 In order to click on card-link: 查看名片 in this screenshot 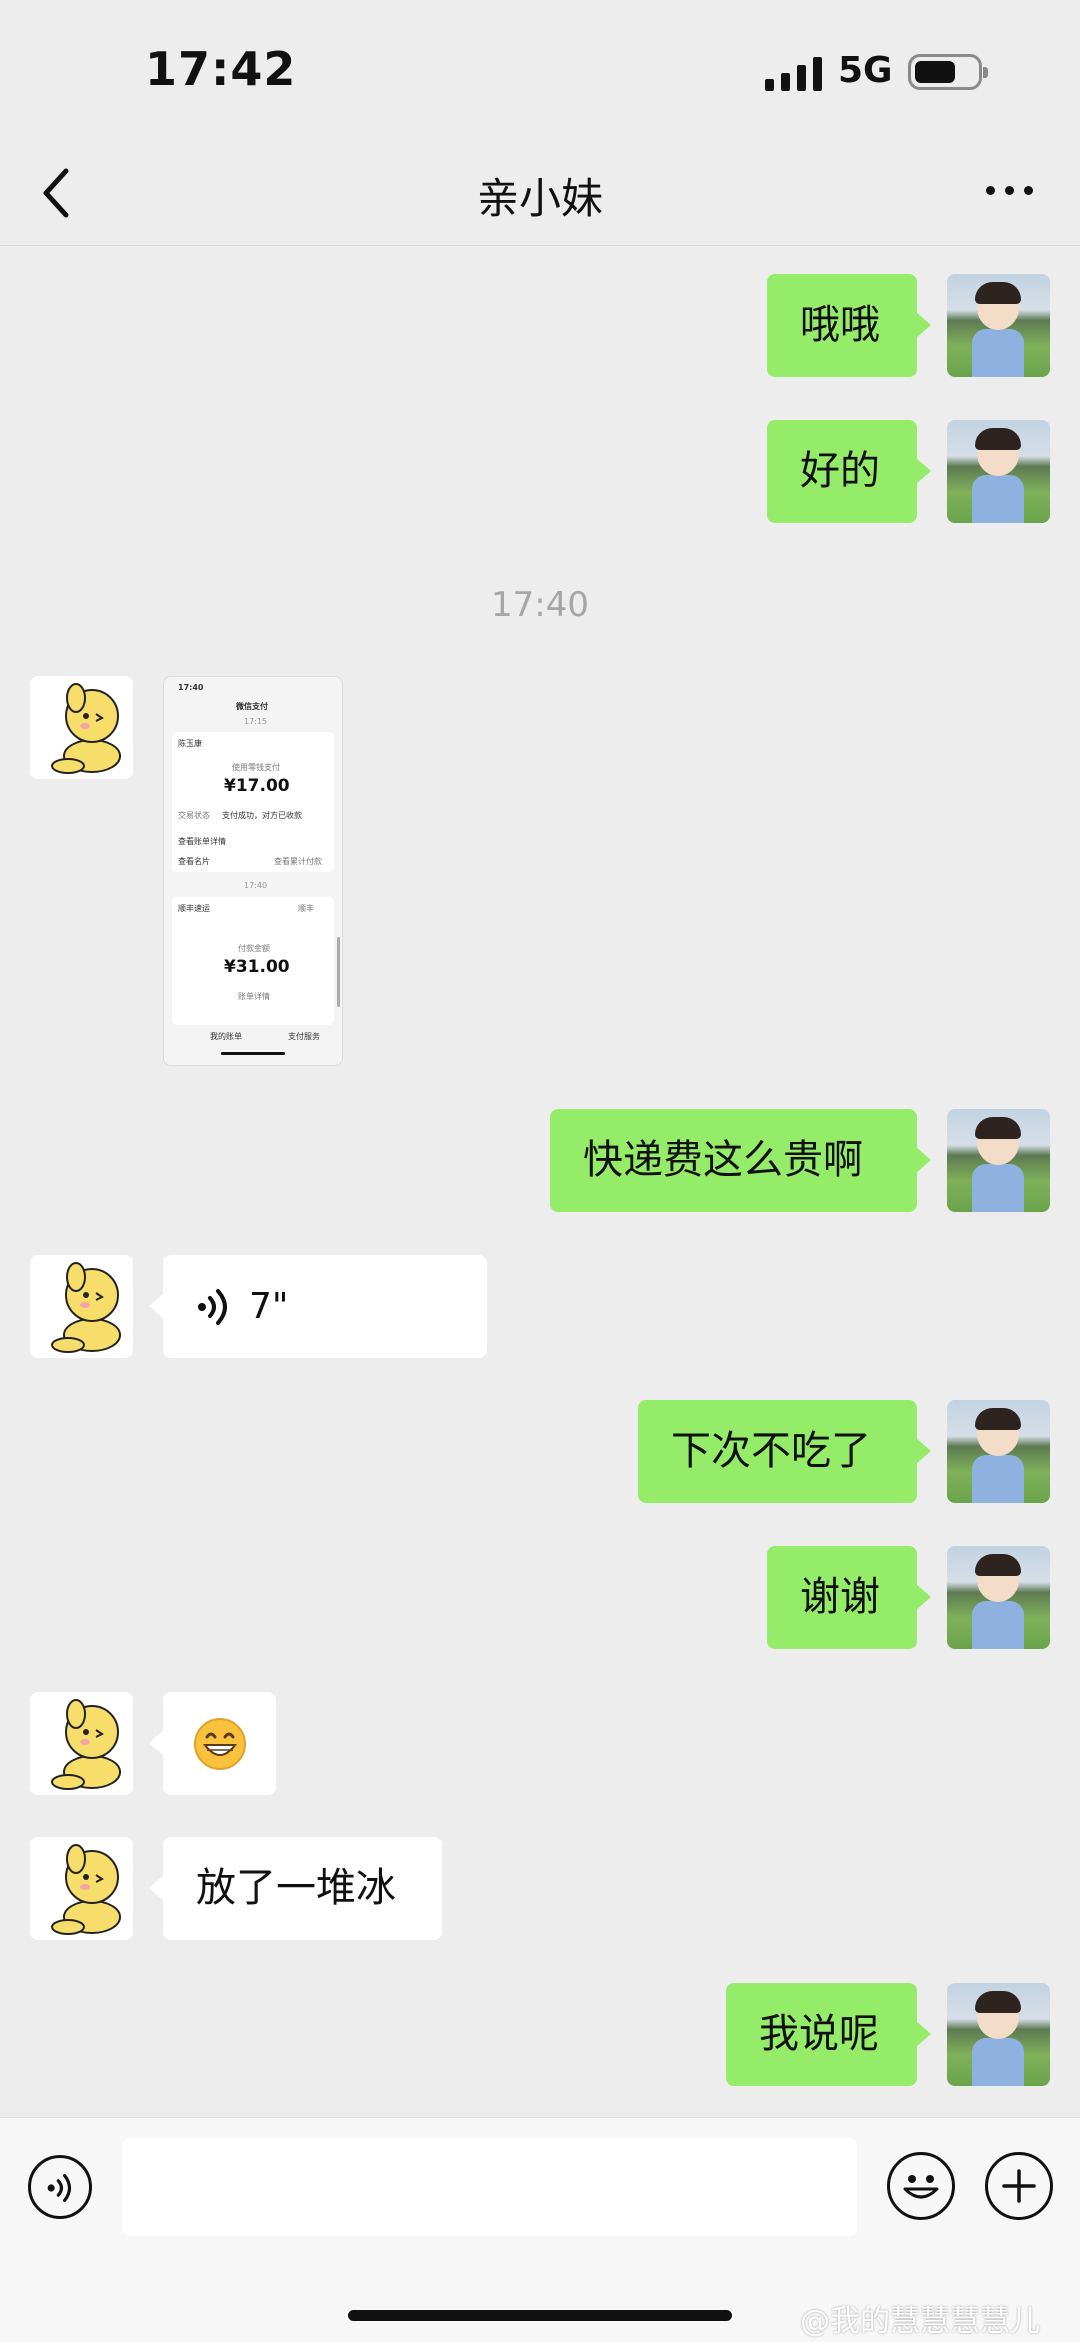, I will do `click(194, 861)`.